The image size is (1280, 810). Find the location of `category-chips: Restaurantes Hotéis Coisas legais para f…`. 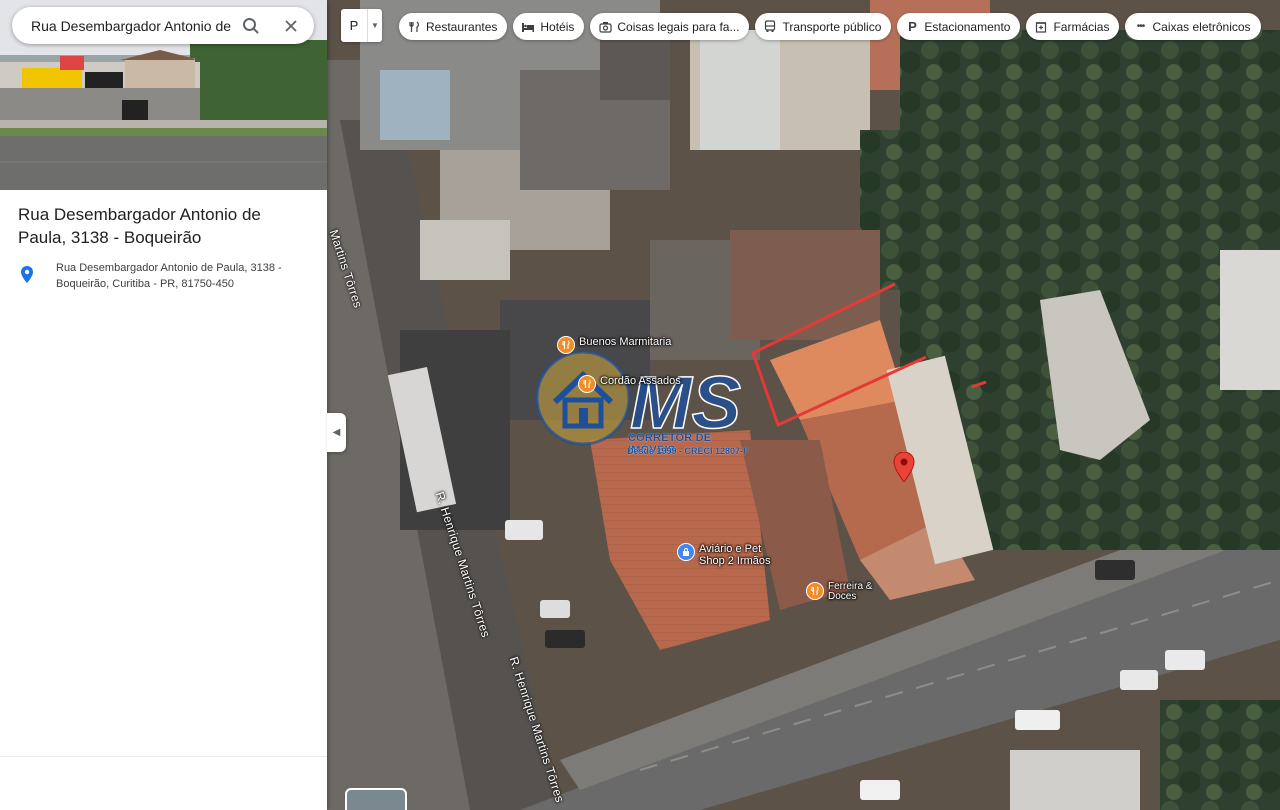

category-chips: Restaurantes Hotéis Coisas legais para f… is located at coordinates (830, 26).